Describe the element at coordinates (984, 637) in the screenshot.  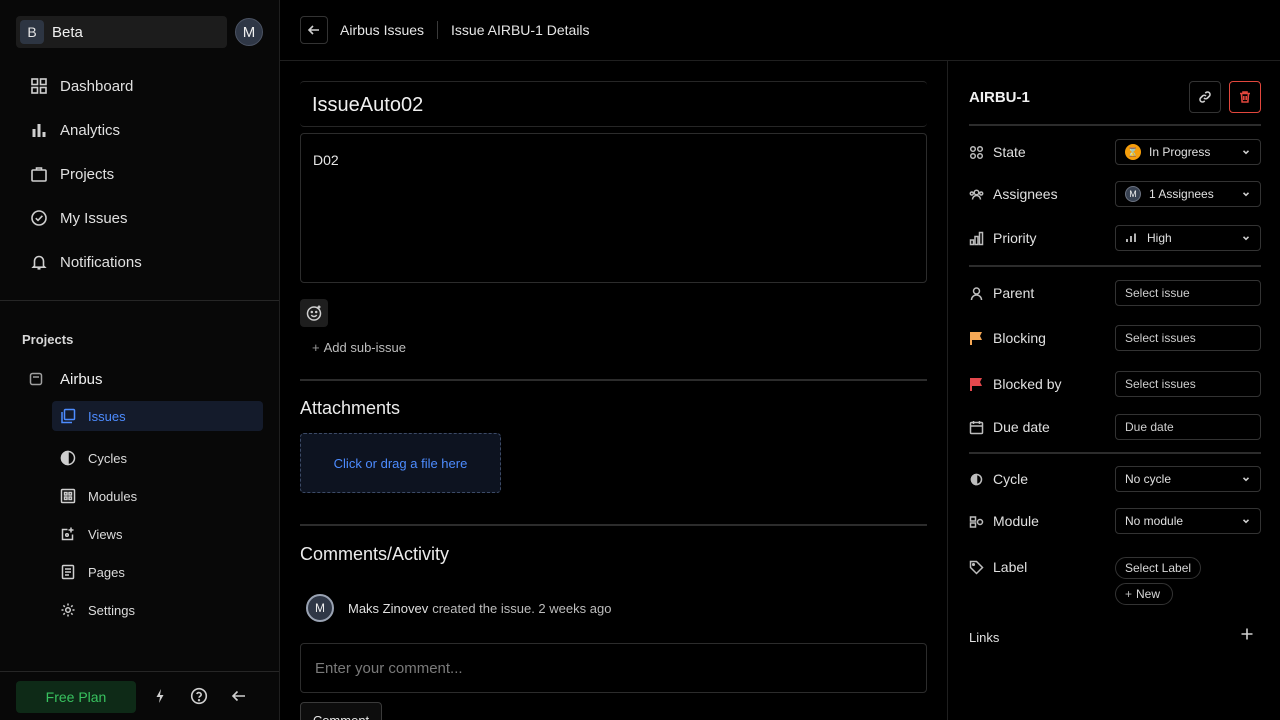
I see `links-heading: Links` at that location.